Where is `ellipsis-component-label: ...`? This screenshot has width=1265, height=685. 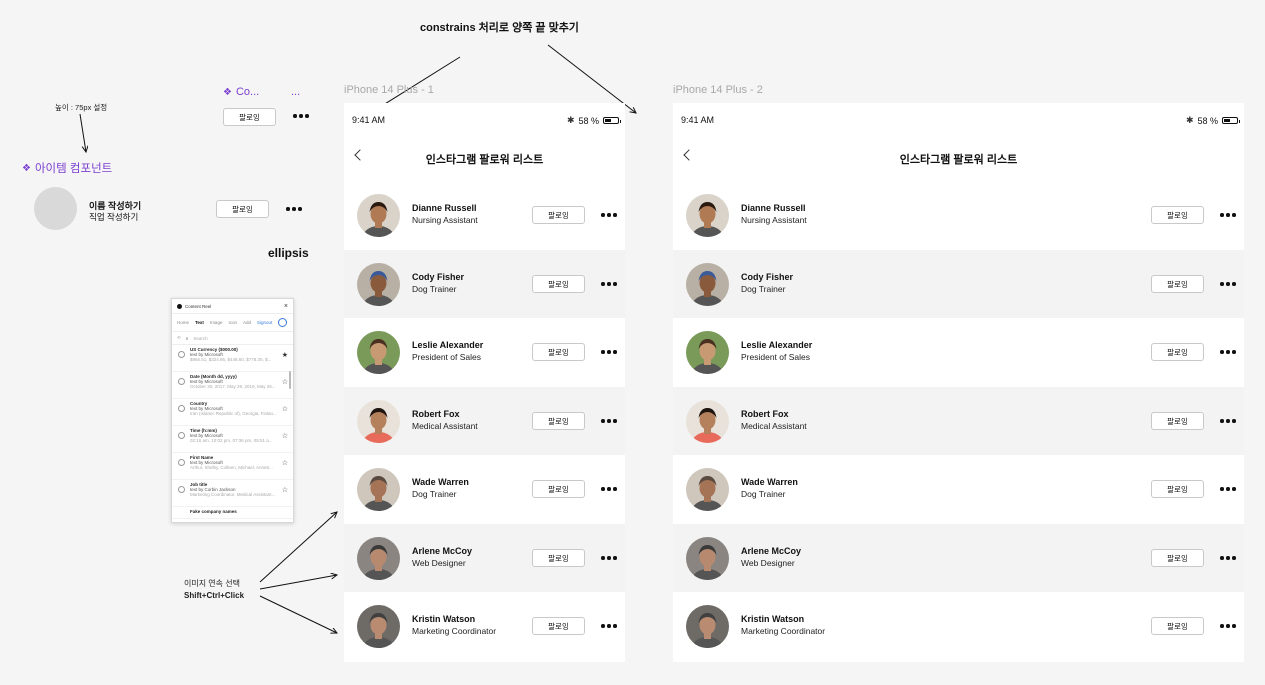
ellipsis-component-label: ... is located at coordinates (295, 92).